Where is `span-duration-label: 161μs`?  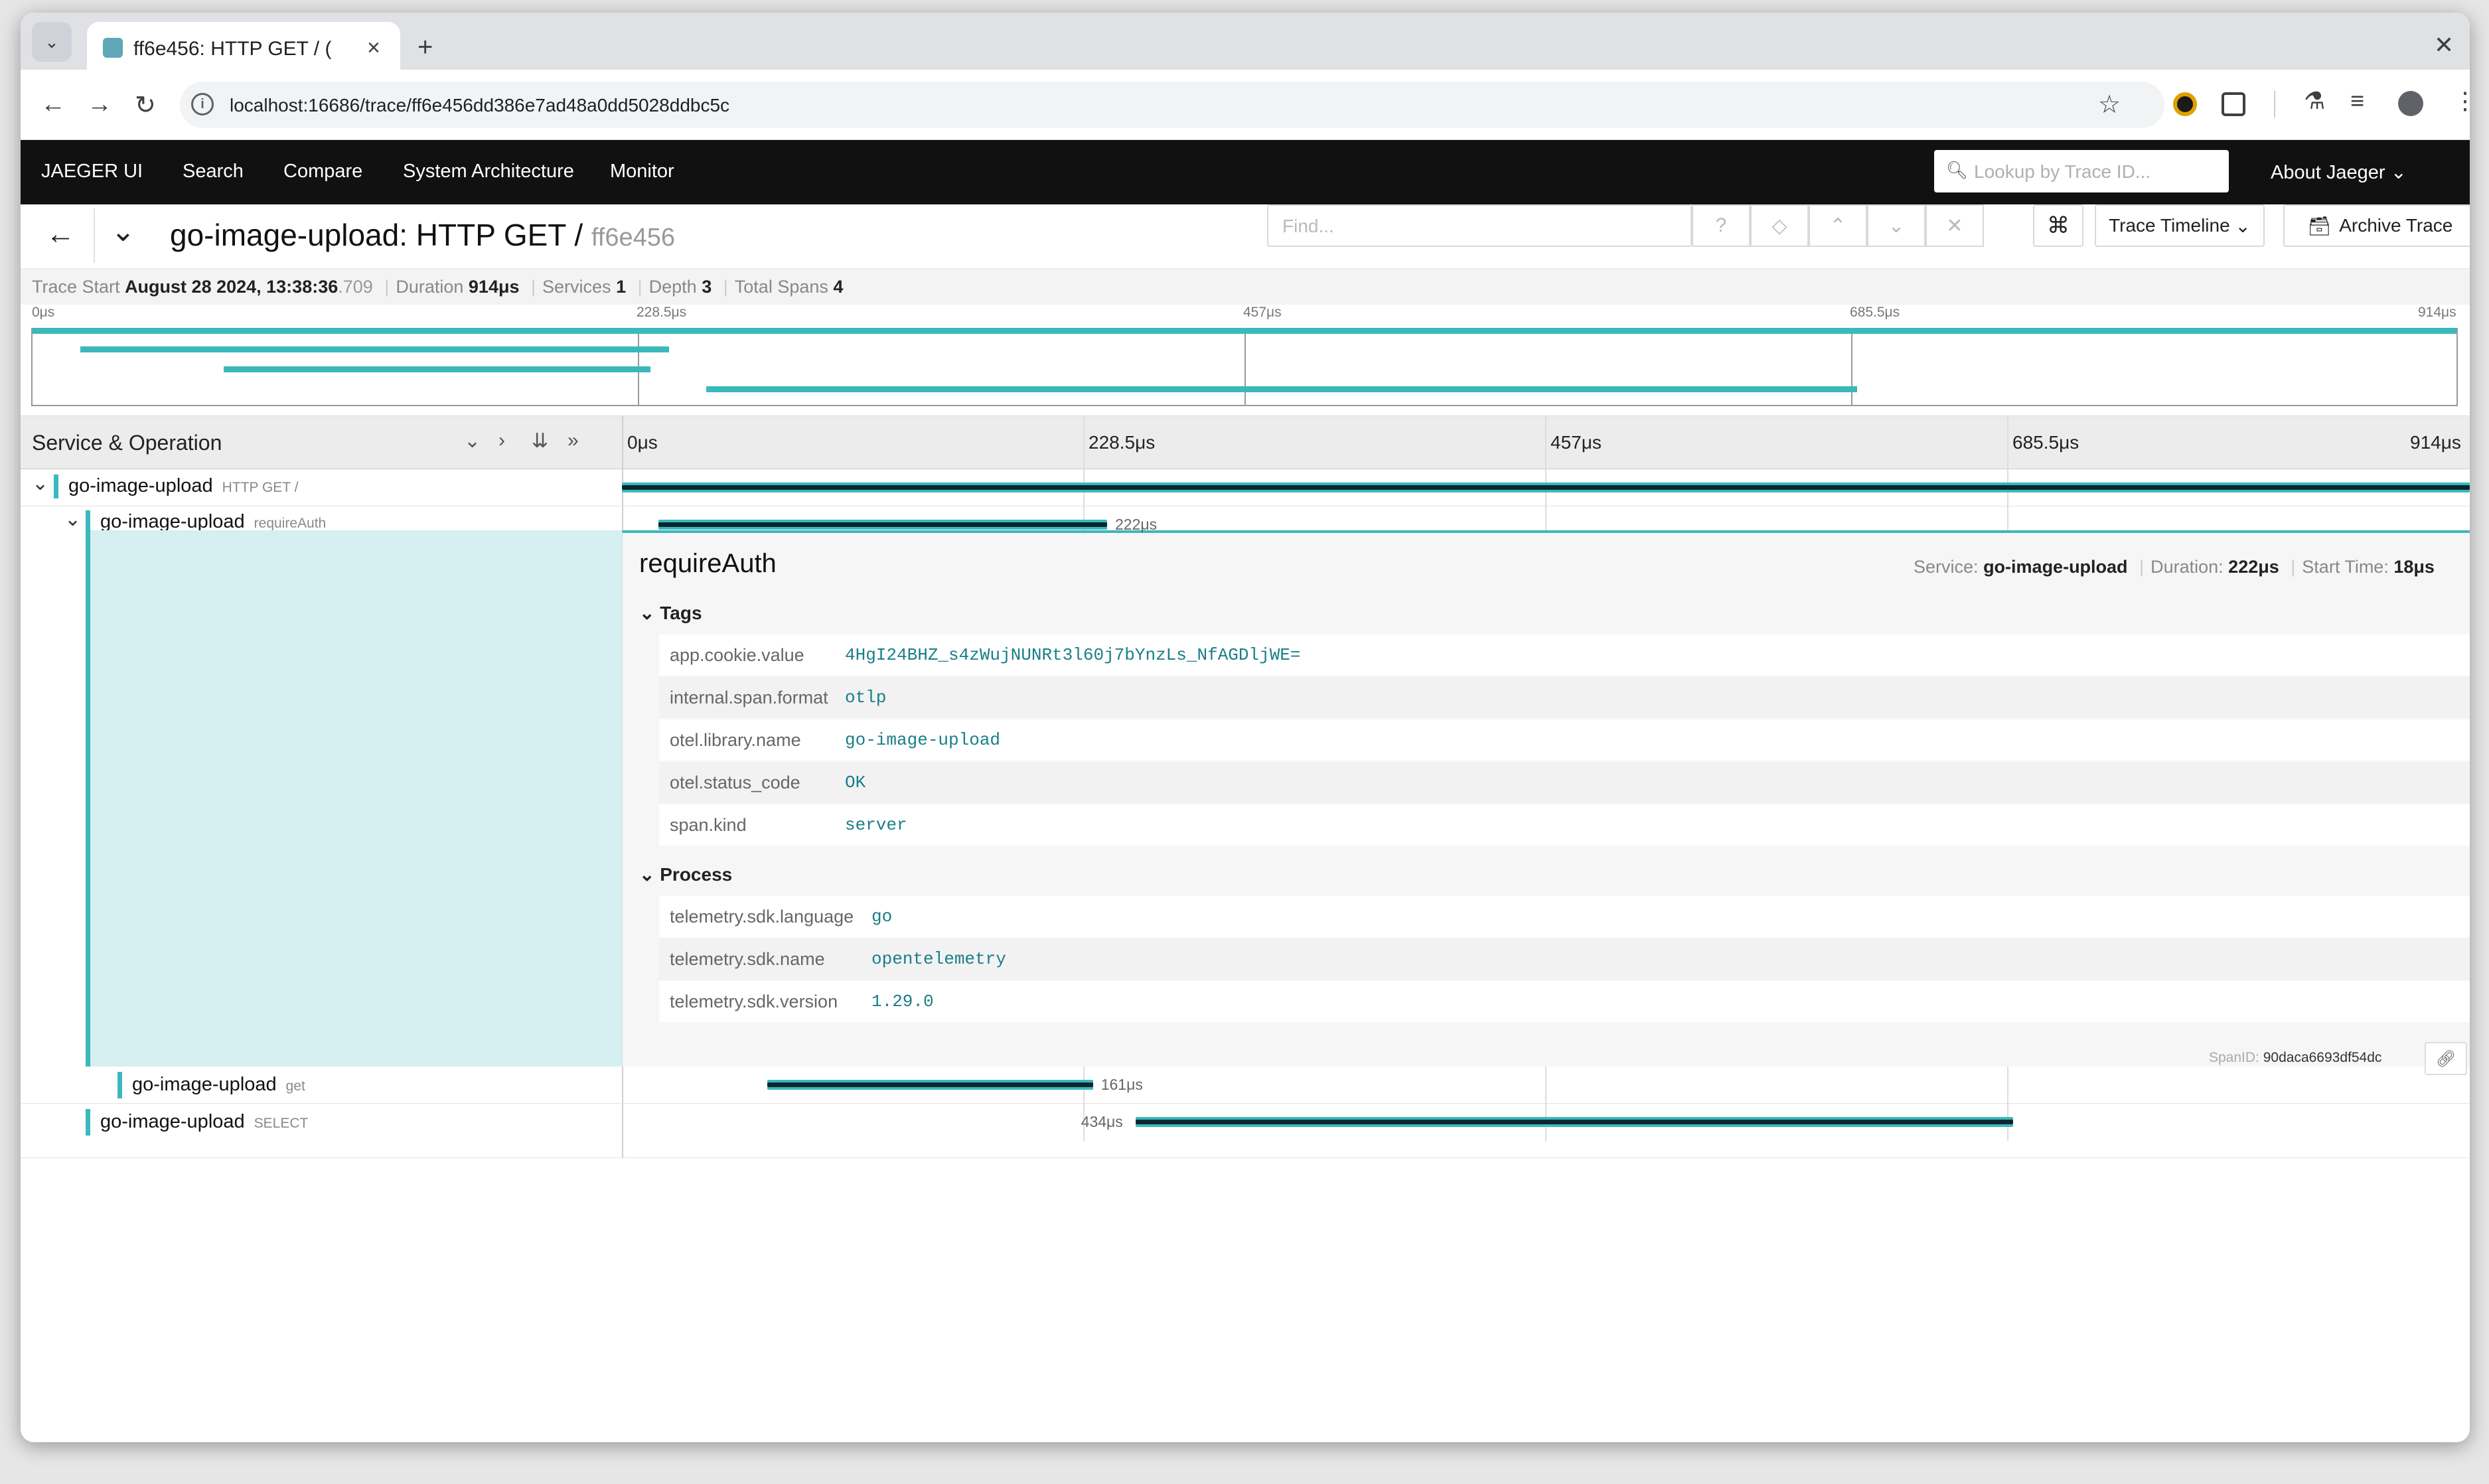 span-duration-label: 161μs is located at coordinates (1122, 1085).